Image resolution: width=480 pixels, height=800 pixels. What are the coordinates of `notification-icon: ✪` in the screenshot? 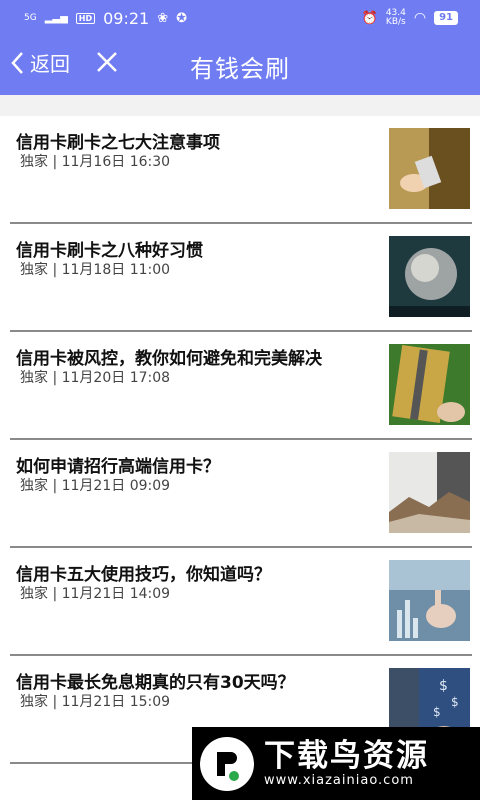 It's located at (182, 18).